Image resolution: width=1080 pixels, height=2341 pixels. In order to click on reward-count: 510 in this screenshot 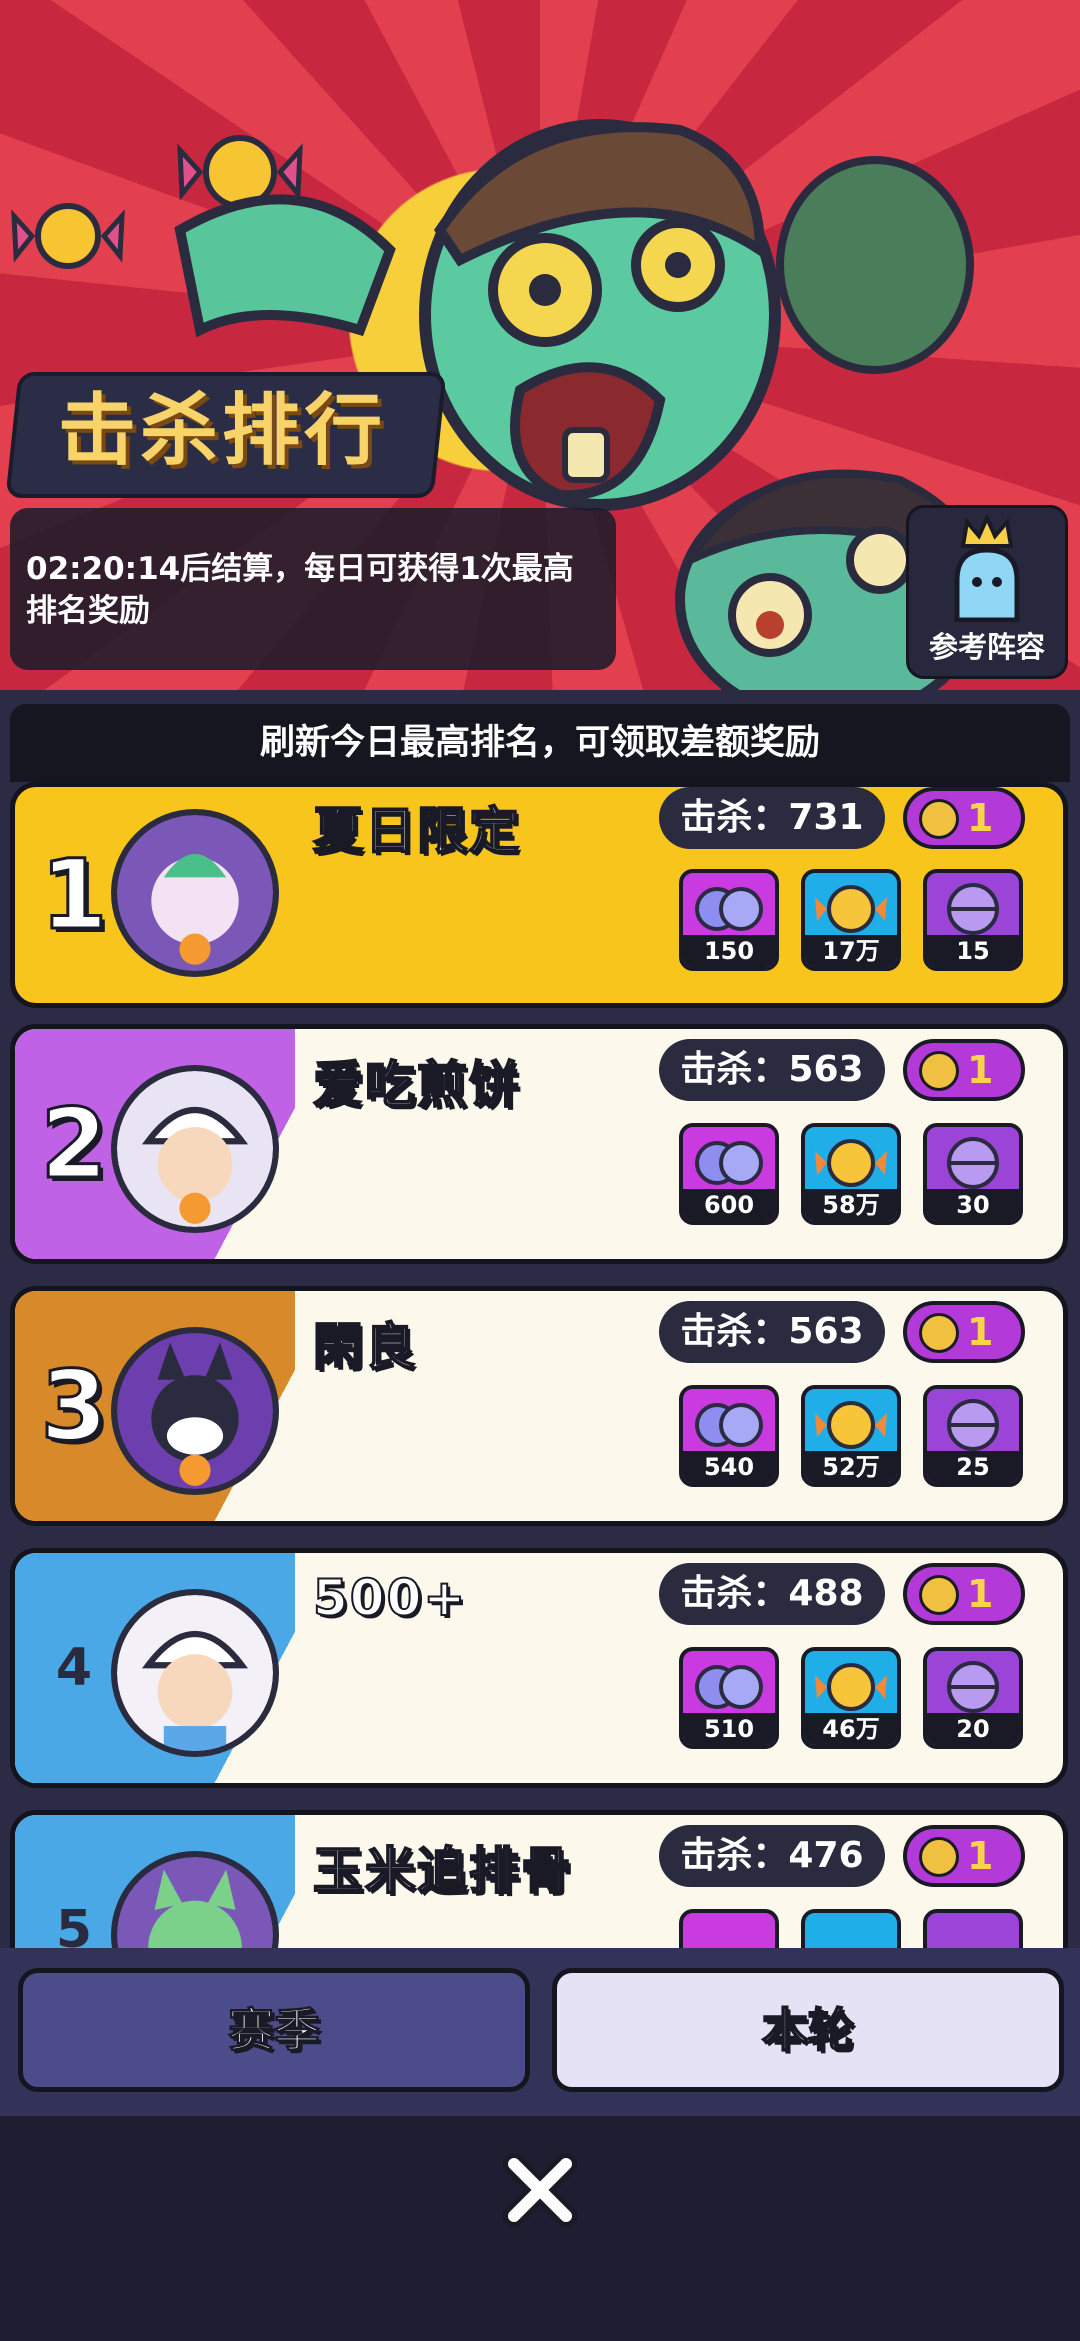, I will do `click(729, 1729)`.